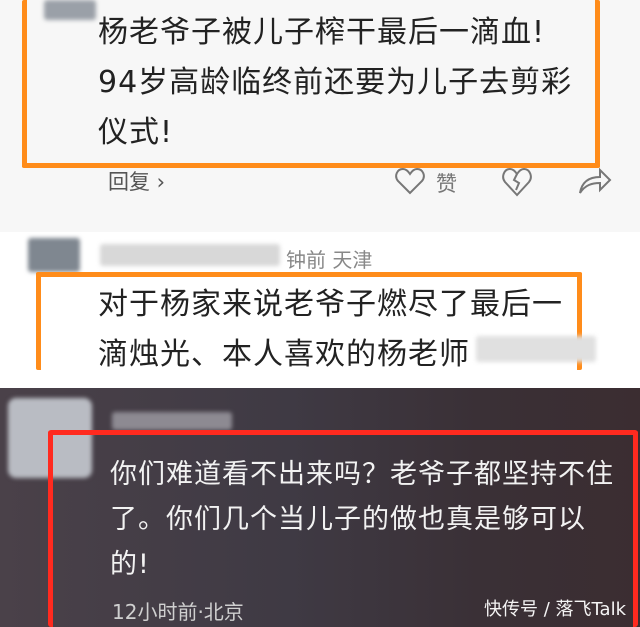 This screenshot has width=640, height=627. What do you see at coordinates (348, 519) in the screenshot?
I see `comment-line: 了。你们几个当儿子的做也真是够可以` at bounding box center [348, 519].